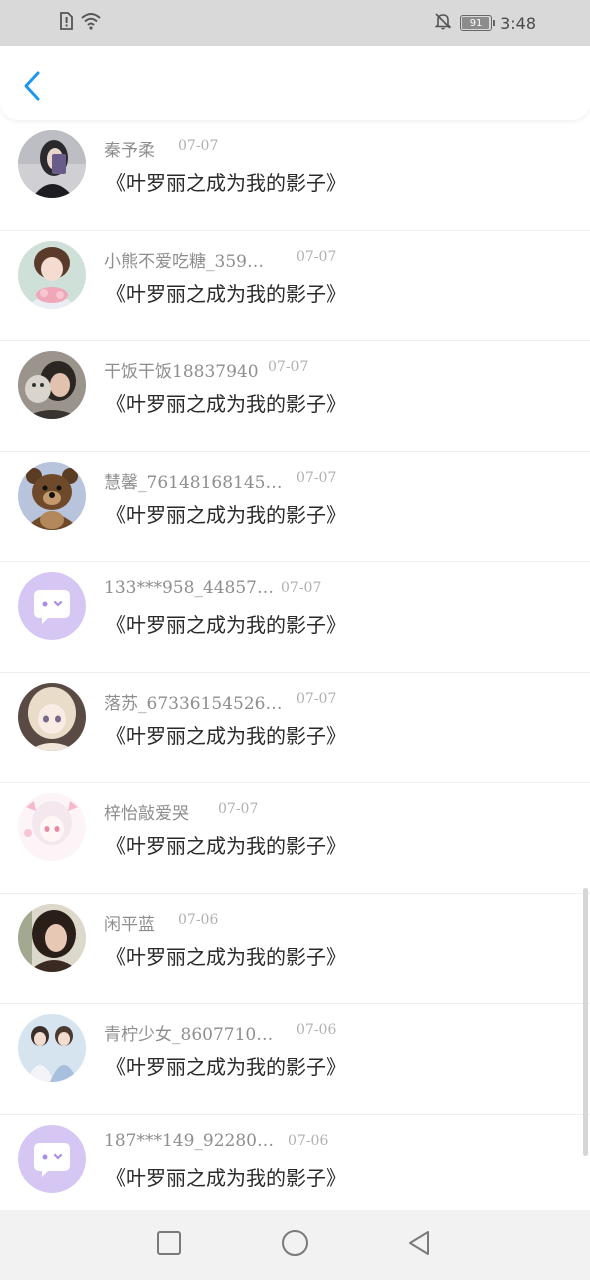 The width and height of the screenshot is (590, 1280). Describe the element at coordinates (129, 148) in the screenshot. I see `user-name: 秦予柔` at that location.